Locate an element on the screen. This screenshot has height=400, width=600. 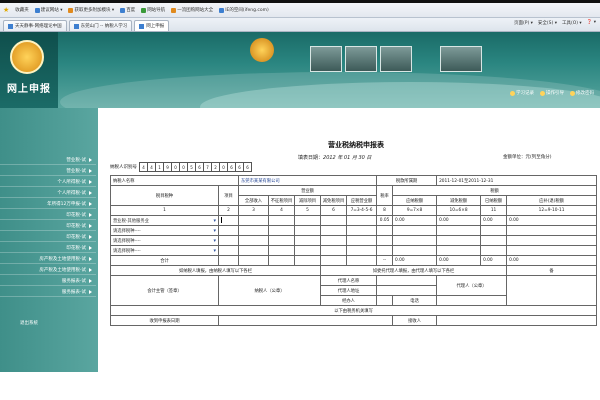
favorite-link: 百度 is located at coordinates (127, 10).